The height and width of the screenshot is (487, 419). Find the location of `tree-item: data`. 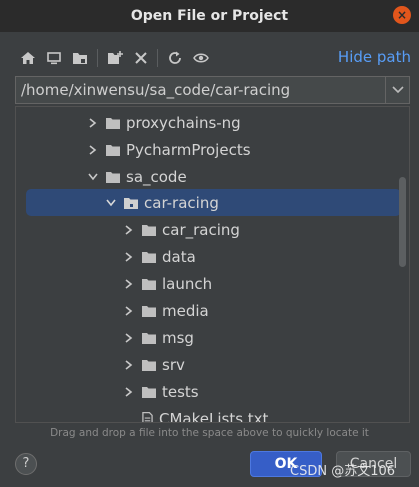

tree-item: data is located at coordinates (206, 256).